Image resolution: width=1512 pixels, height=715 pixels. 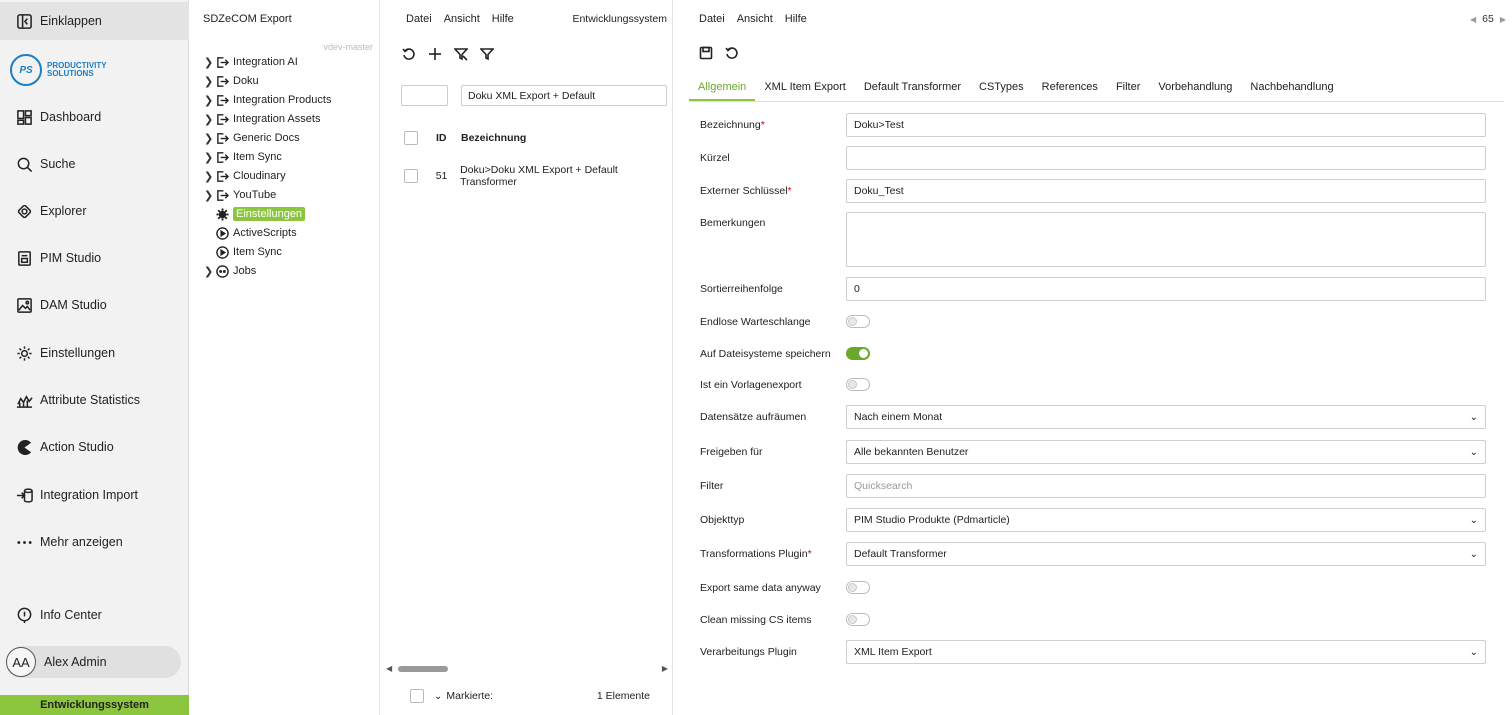 I want to click on info-center-label: Info Center, so click(x=71, y=615).